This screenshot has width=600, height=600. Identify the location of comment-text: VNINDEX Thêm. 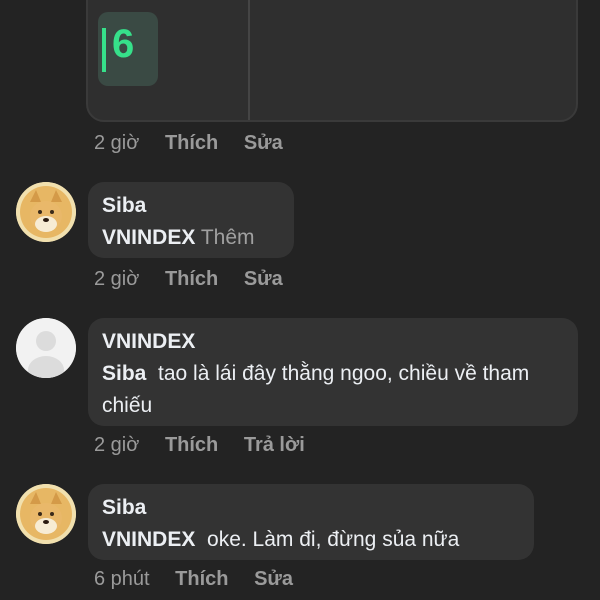
(191, 238).